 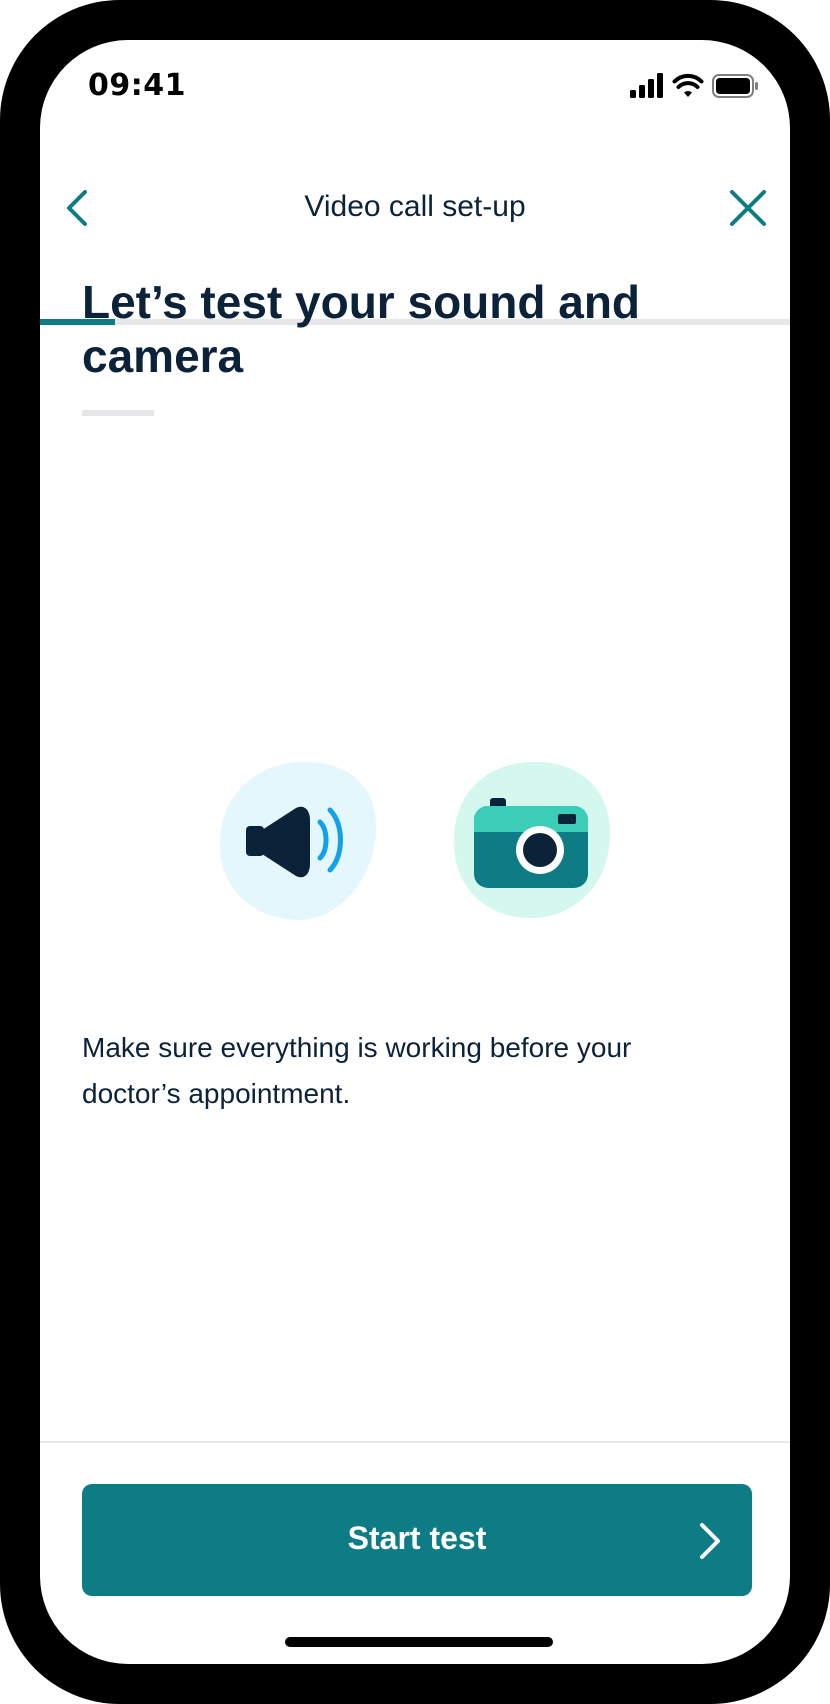 I want to click on cellular-signal-icon, so click(x=646, y=85).